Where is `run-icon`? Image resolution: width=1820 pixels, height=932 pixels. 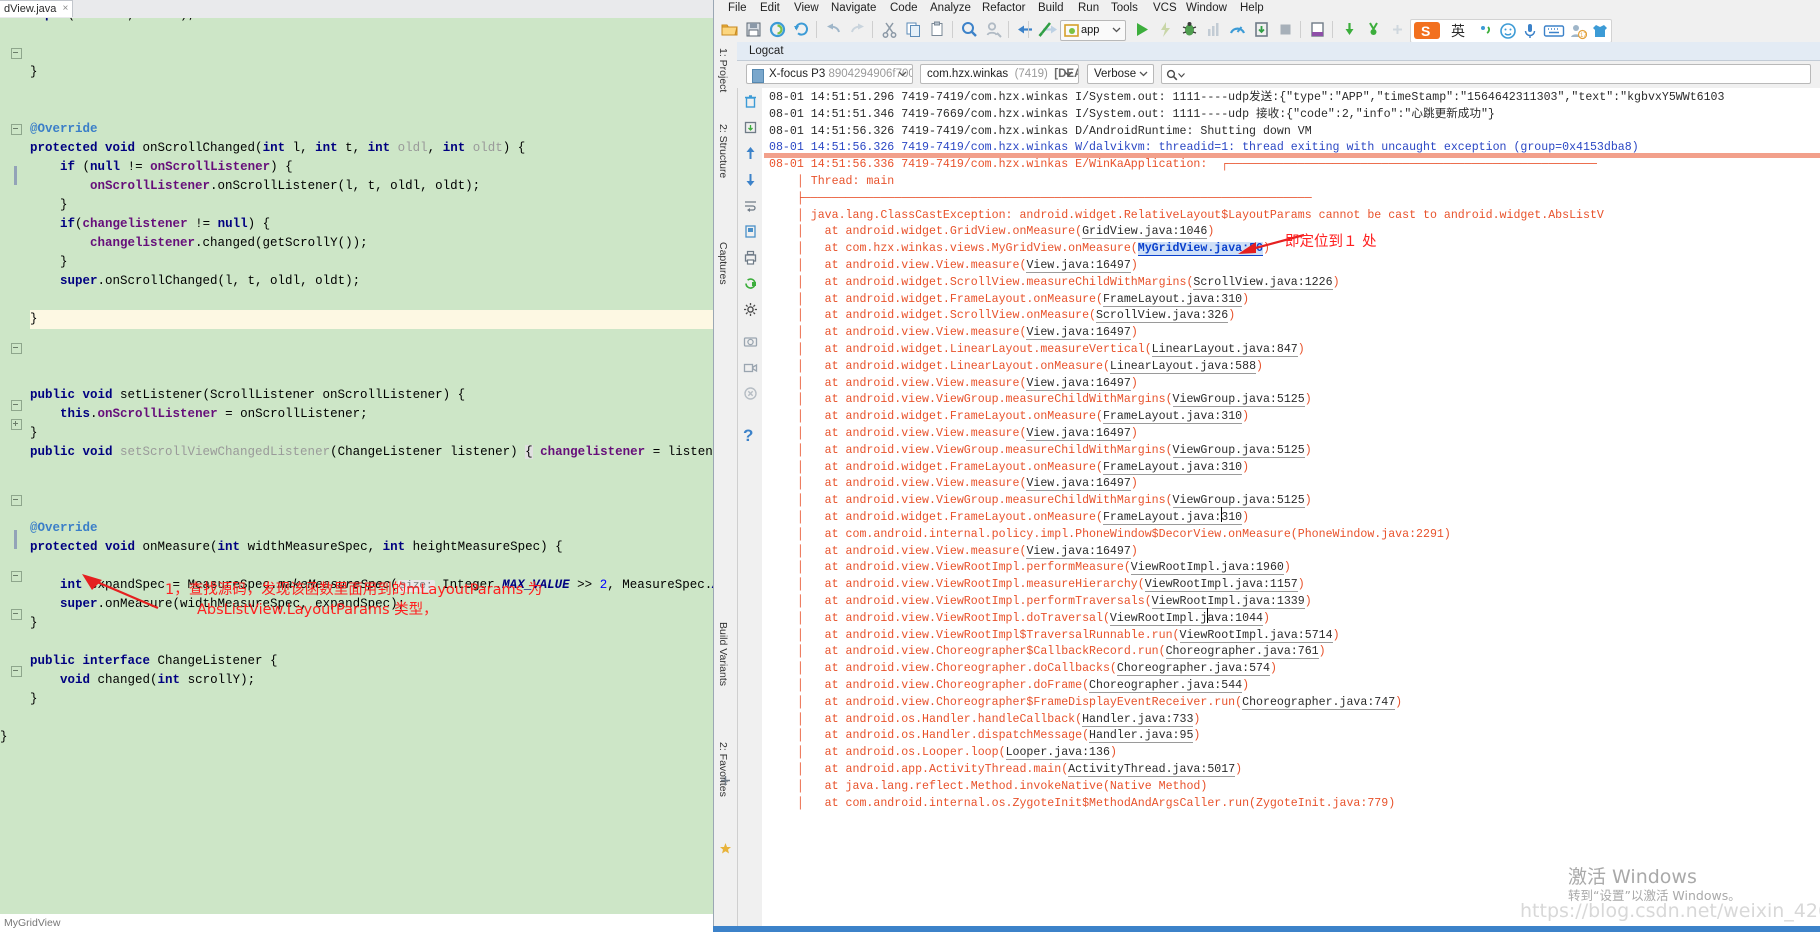 run-icon is located at coordinates (1141, 29).